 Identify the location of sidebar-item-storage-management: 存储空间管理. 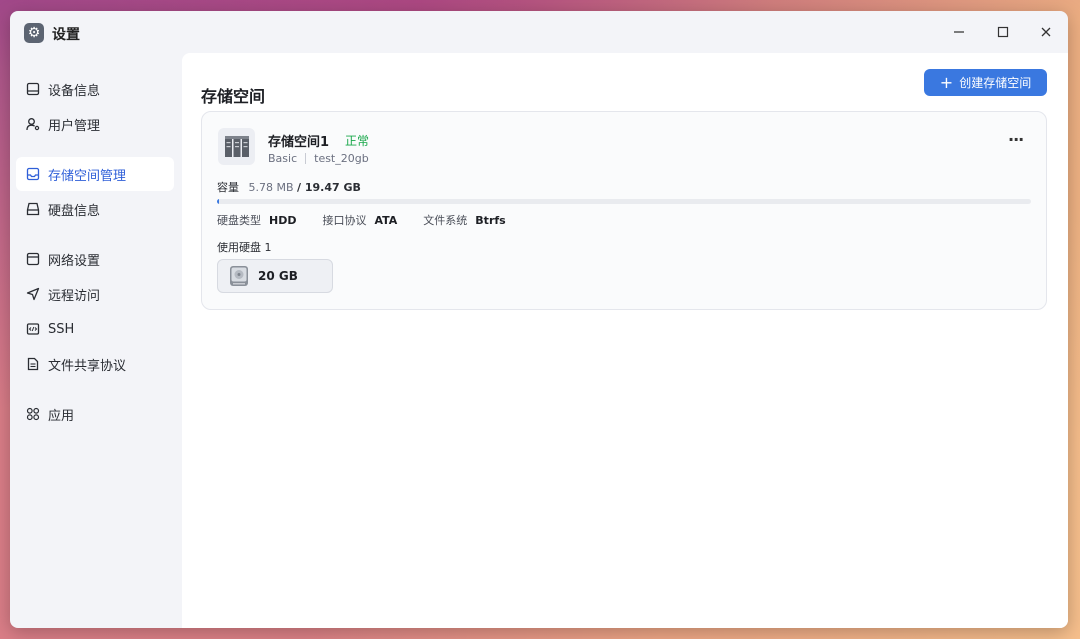
(95, 174).